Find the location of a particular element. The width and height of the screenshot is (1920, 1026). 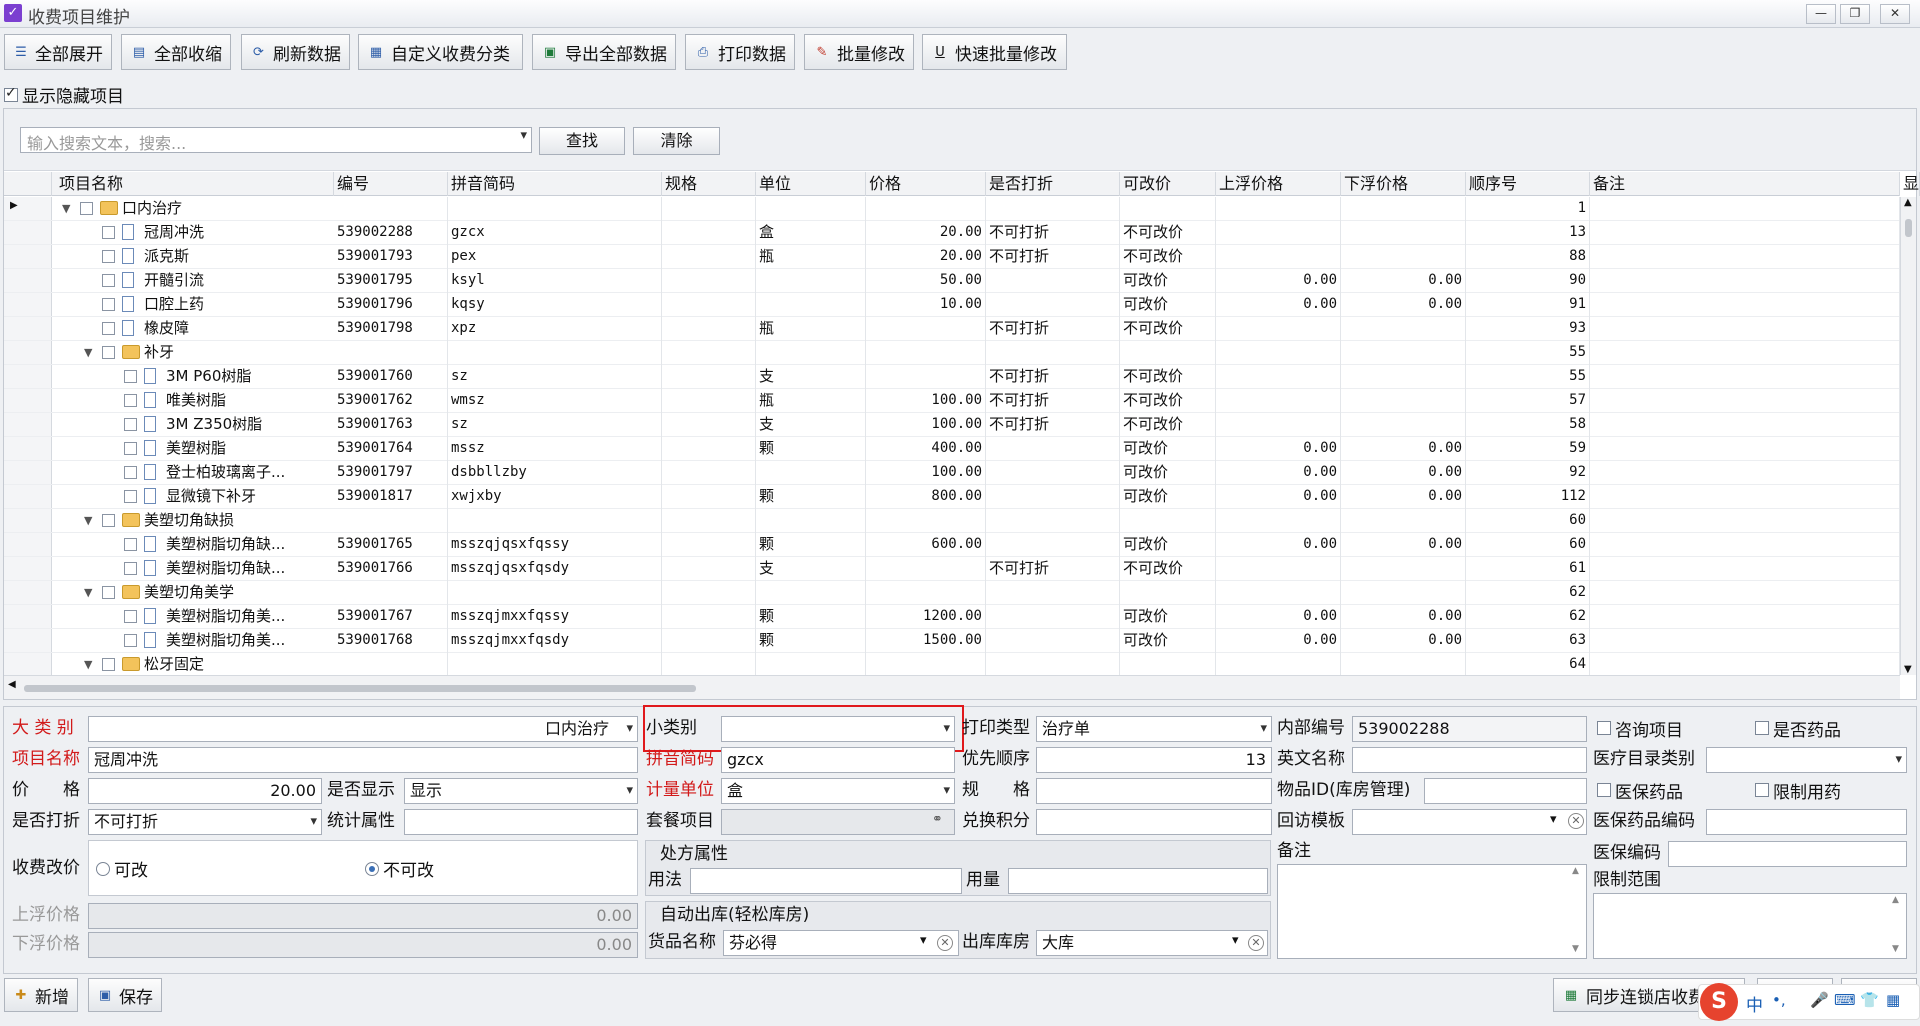

limit-textarea is located at coordinates (1750, 926).